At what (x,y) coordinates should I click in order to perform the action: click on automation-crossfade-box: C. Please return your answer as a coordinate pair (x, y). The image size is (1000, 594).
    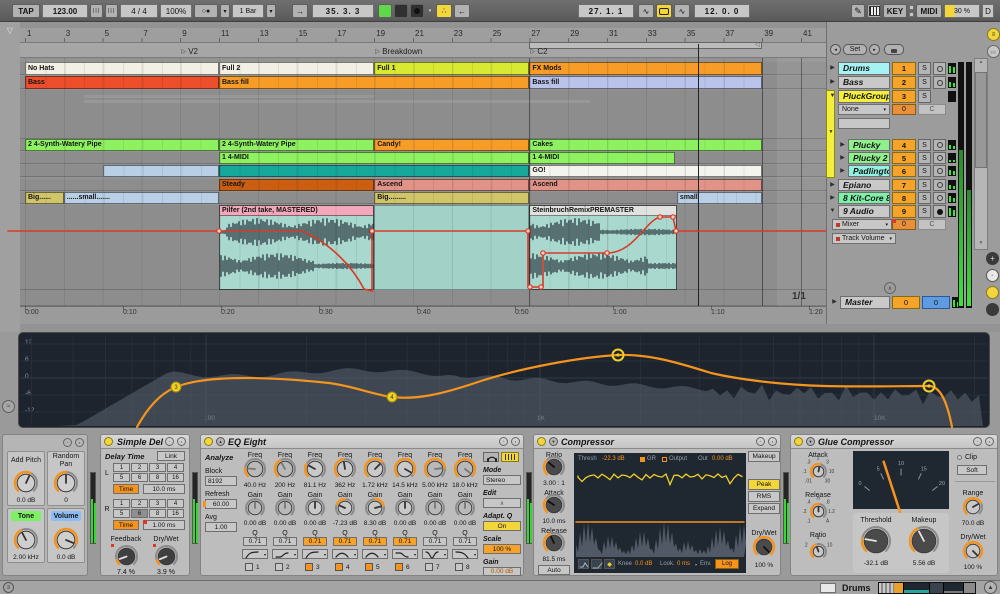
    Looking at the image, I should click on (932, 224).